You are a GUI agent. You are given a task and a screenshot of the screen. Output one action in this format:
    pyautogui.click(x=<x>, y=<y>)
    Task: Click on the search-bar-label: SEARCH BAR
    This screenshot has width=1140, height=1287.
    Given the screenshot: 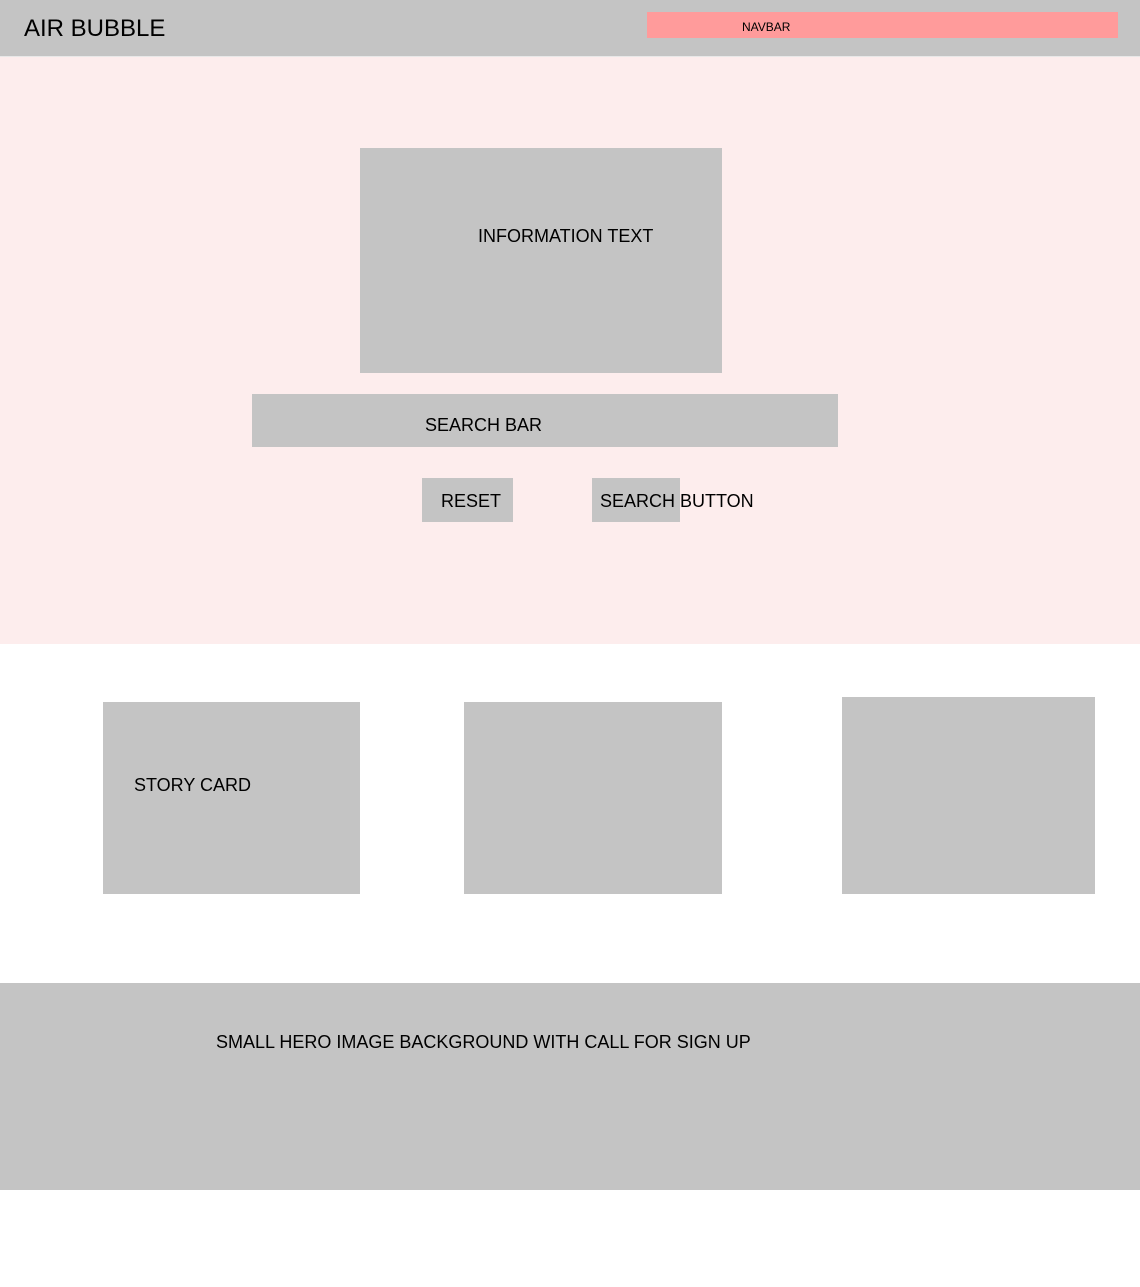 What is the action you would take?
    pyautogui.click(x=484, y=425)
    